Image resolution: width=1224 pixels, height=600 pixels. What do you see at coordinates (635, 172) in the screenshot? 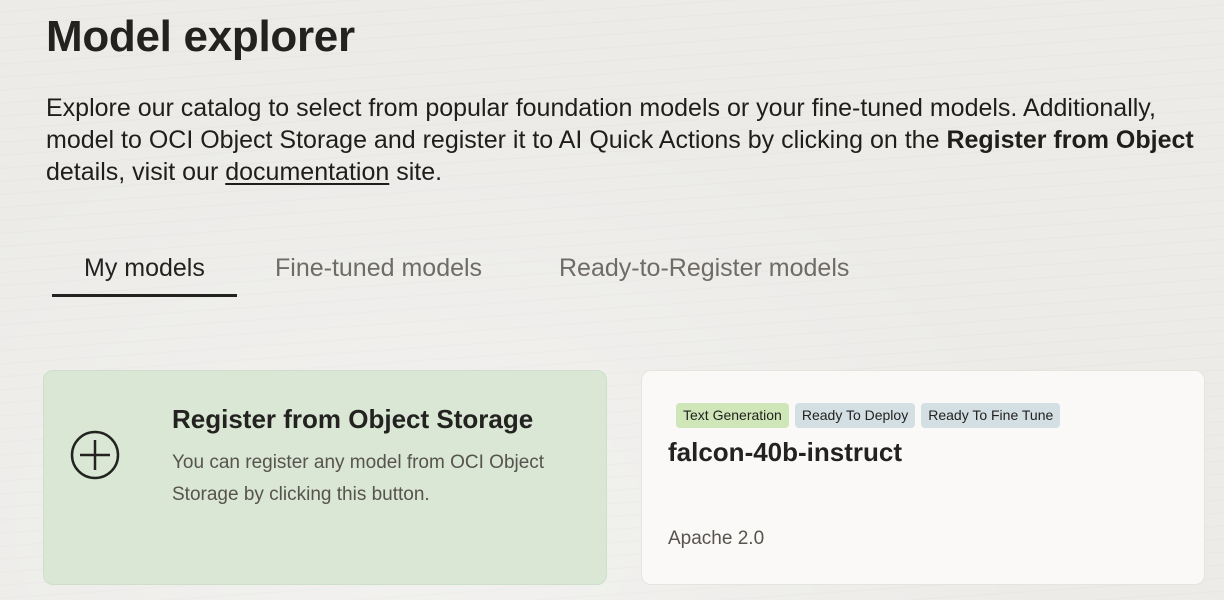
I see `intro-line-3: details, visit our documentation site.` at bounding box center [635, 172].